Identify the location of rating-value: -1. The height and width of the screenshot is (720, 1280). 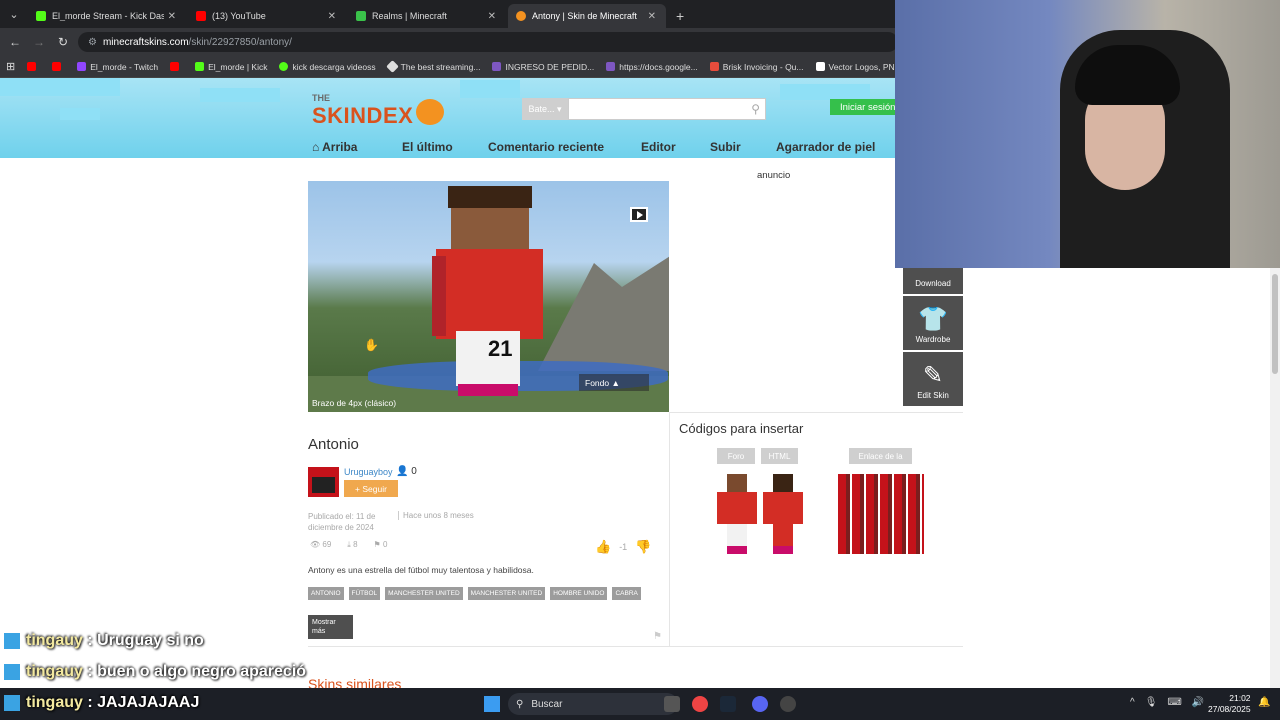
(623, 547).